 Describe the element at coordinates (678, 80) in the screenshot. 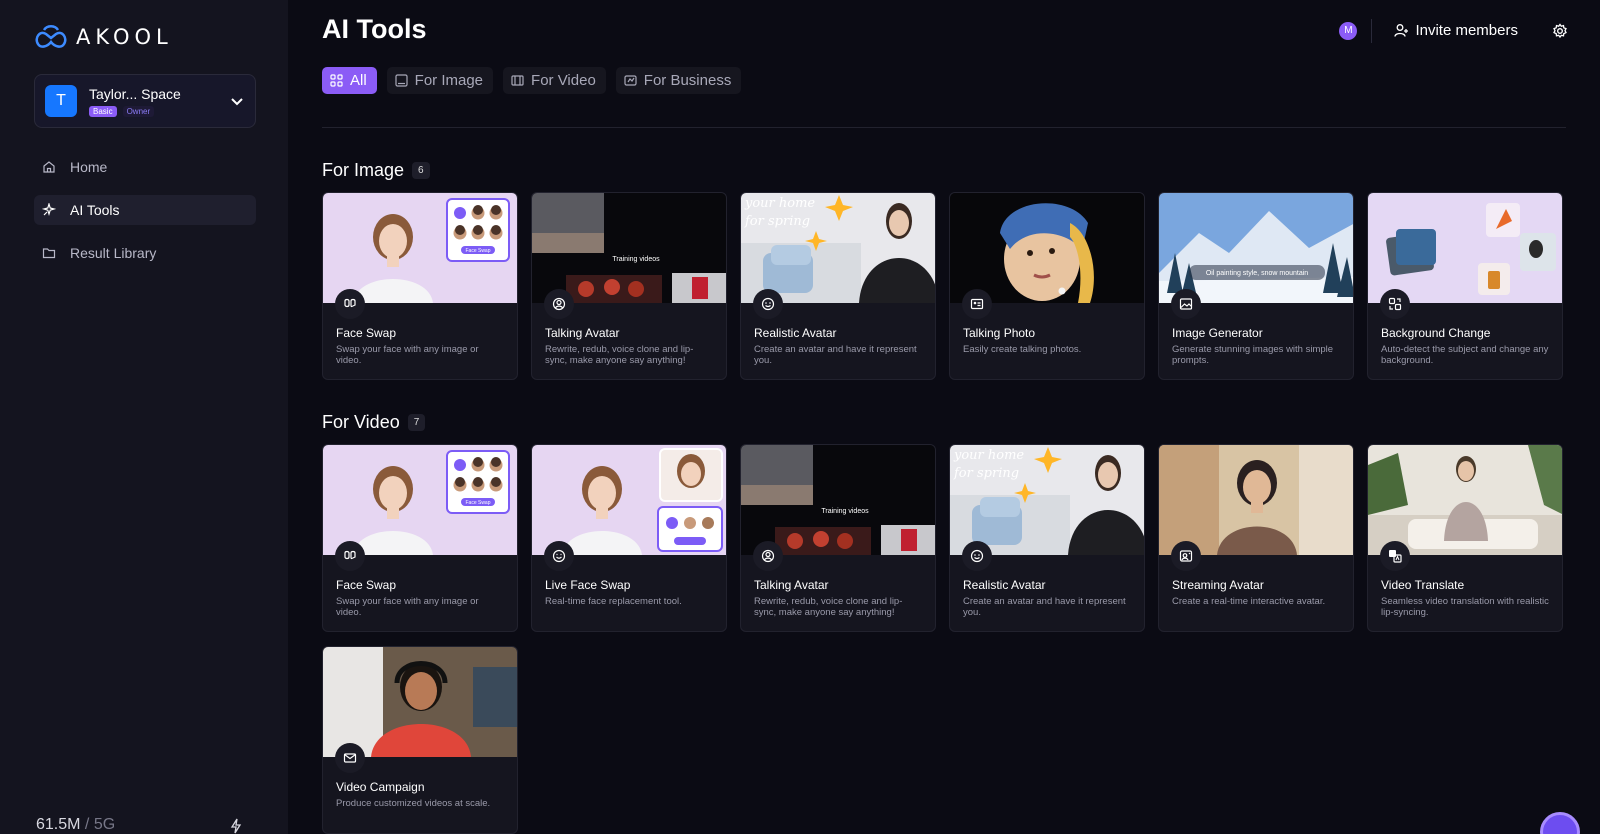

I see `tab-for-business: For Business` at that location.